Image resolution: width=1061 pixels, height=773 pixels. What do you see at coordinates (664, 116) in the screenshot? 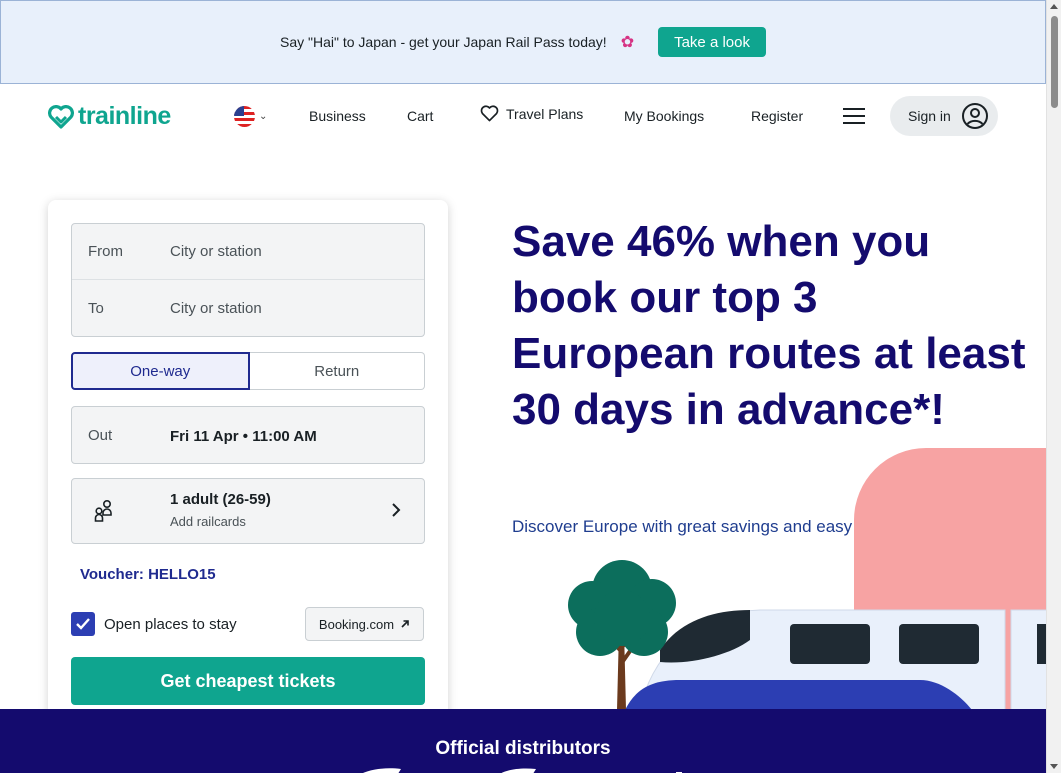
I see `nav-my-bookings: My Bookings` at bounding box center [664, 116].